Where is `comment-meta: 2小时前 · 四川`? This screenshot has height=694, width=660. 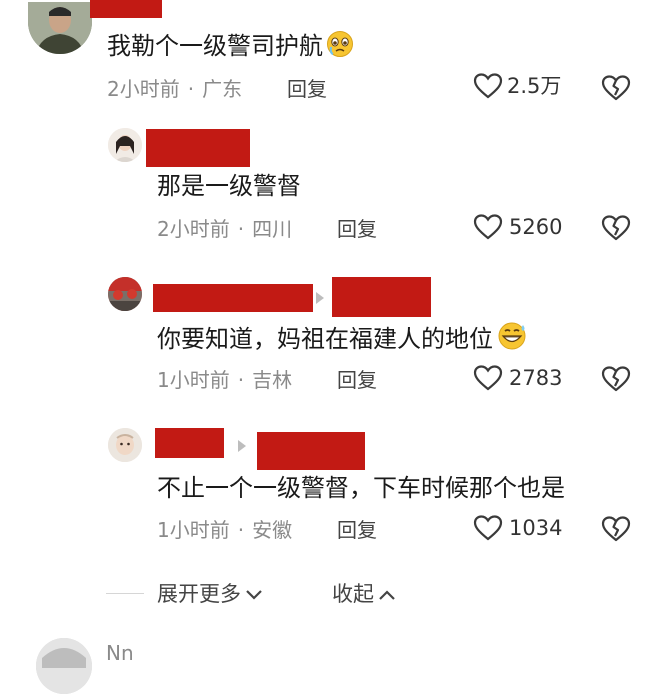
comment-meta: 2小时前 · 四川 is located at coordinates (224, 229).